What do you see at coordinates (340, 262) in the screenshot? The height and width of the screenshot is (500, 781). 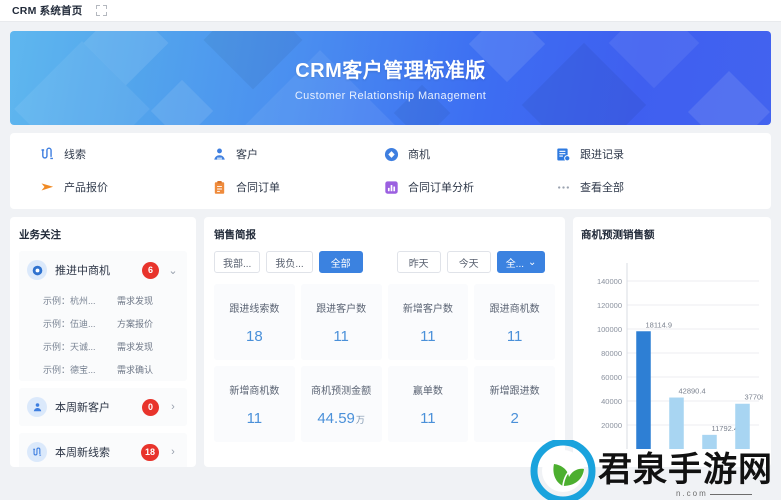 I see `filter-all-button: 全部` at bounding box center [340, 262].